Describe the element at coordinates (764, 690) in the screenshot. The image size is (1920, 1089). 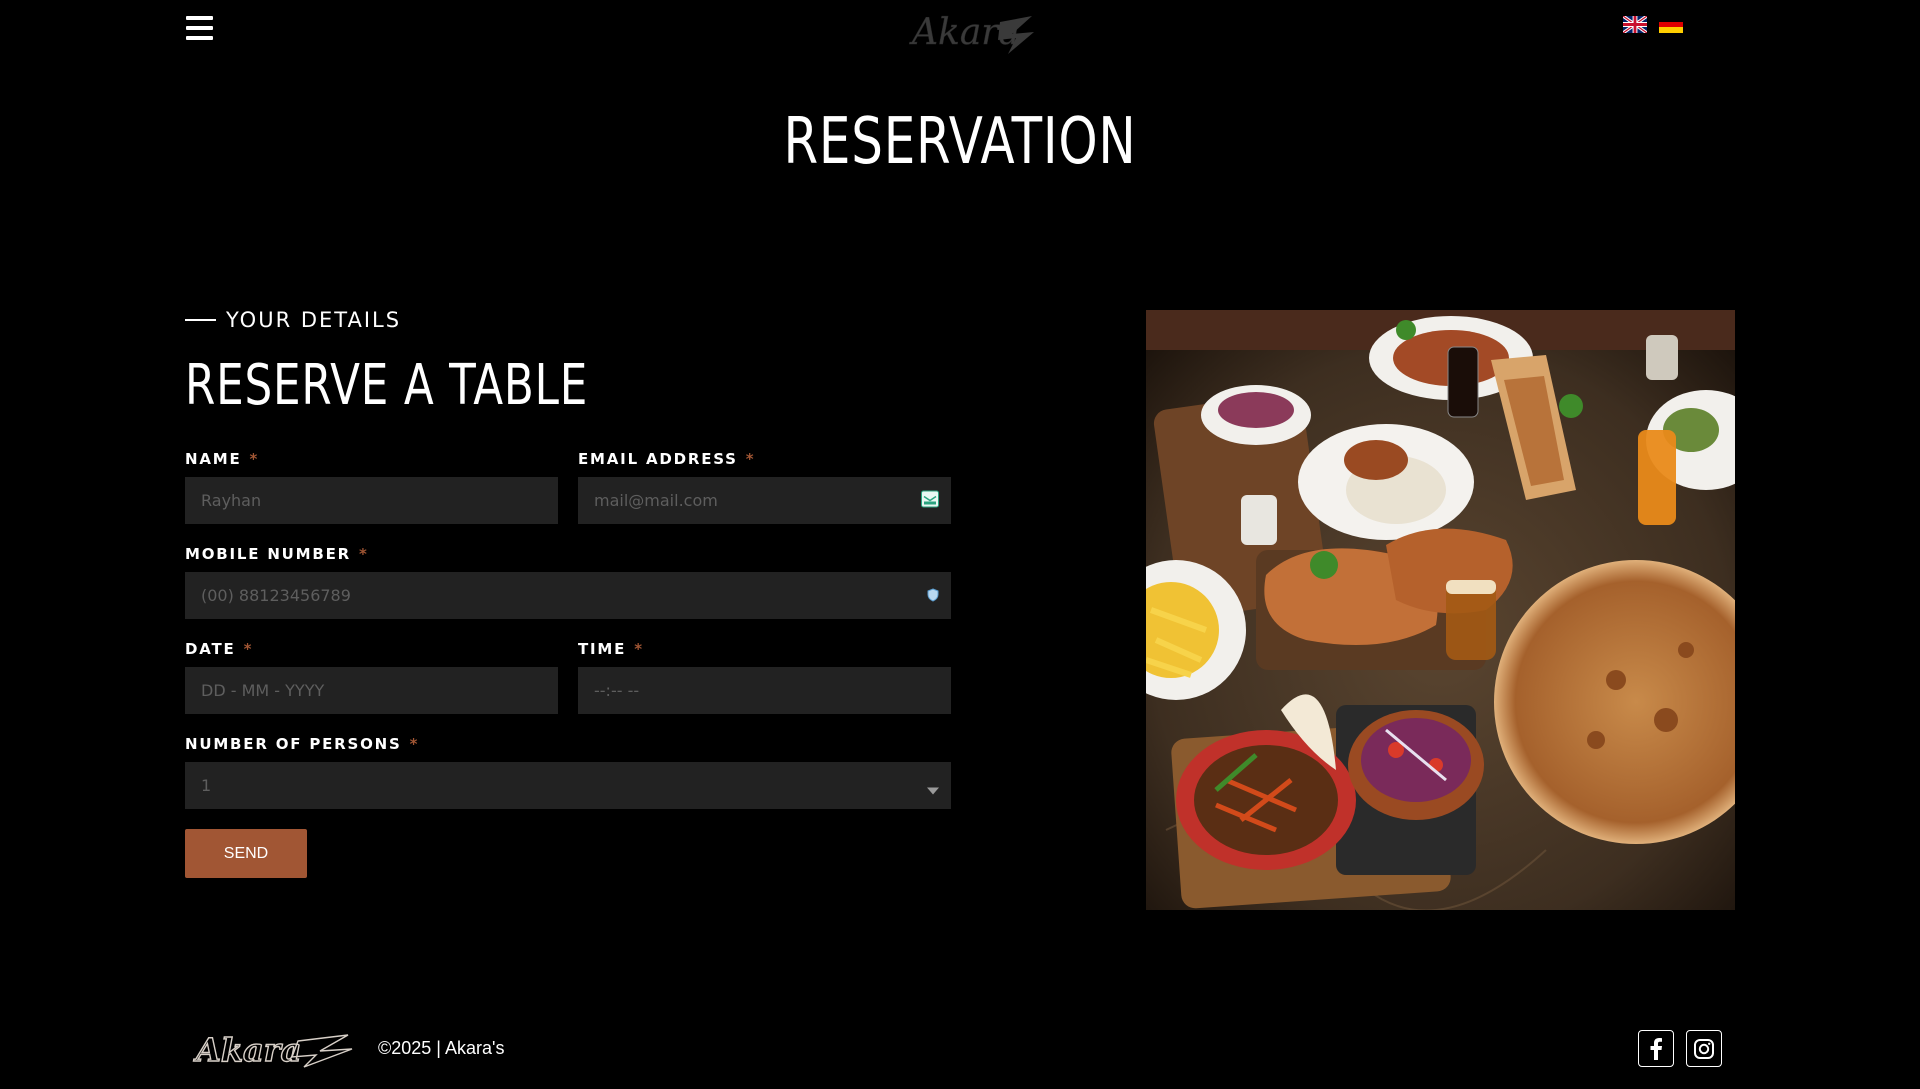
I see `time-input: --:-- --` at that location.